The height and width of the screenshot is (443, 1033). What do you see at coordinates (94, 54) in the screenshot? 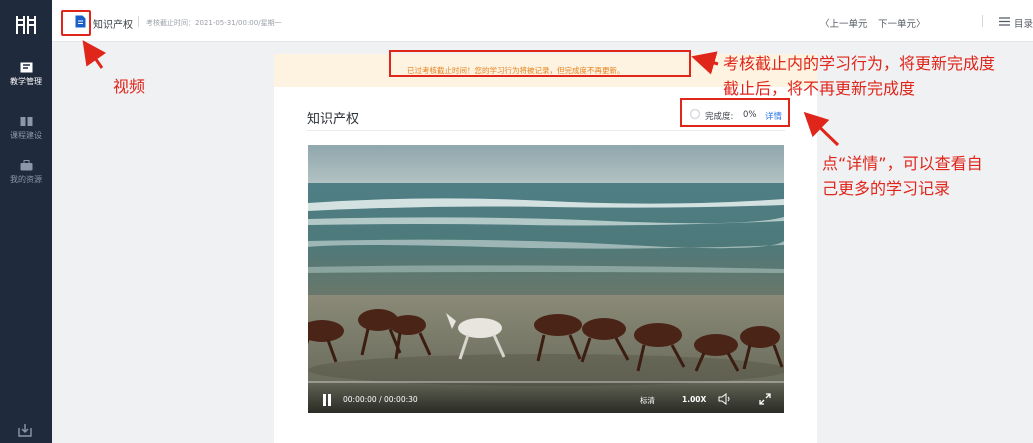
I see `arrow-to-video-icon` at bounding box center [94, 54].